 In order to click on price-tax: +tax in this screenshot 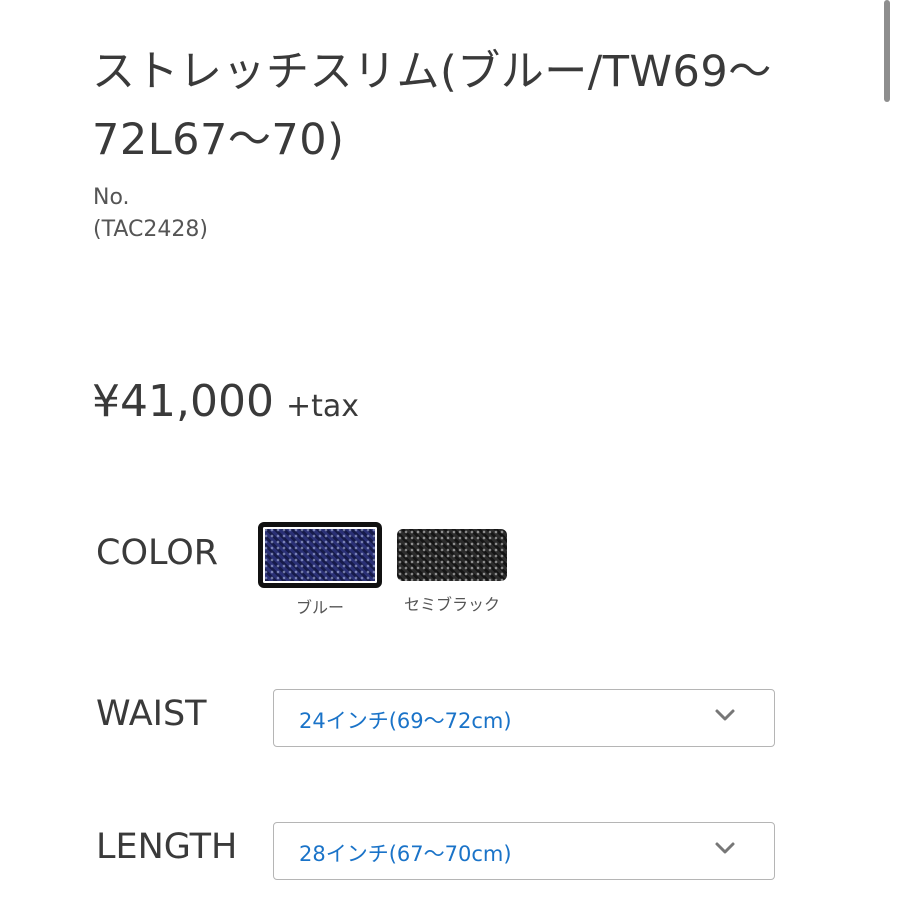, I will do `click(322, 406)`.